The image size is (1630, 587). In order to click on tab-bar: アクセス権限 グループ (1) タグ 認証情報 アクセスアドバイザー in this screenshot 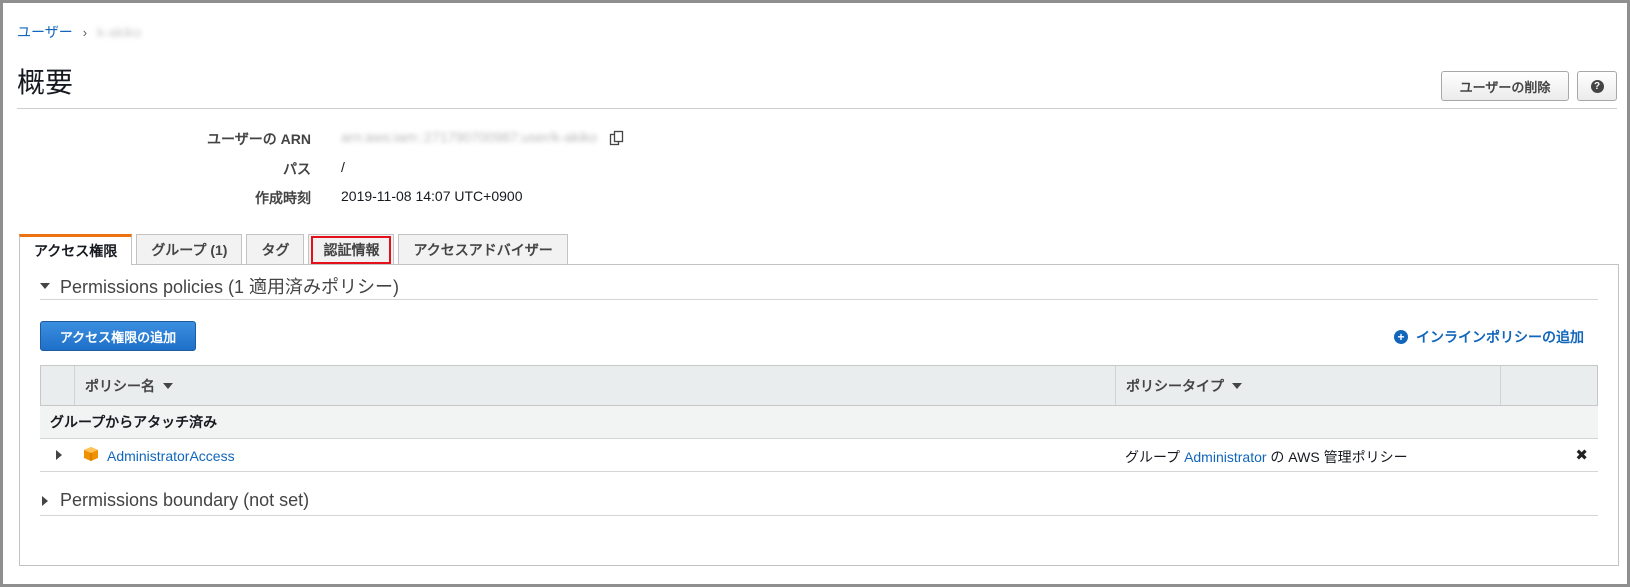, I will do `click(295, 249)`.